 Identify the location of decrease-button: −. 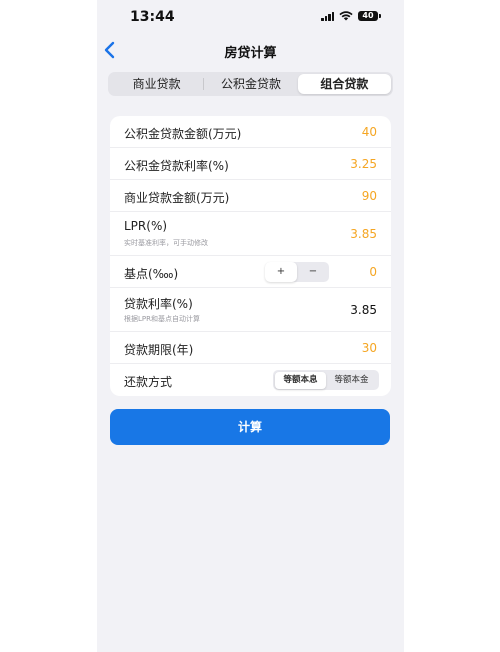
(313, 272).